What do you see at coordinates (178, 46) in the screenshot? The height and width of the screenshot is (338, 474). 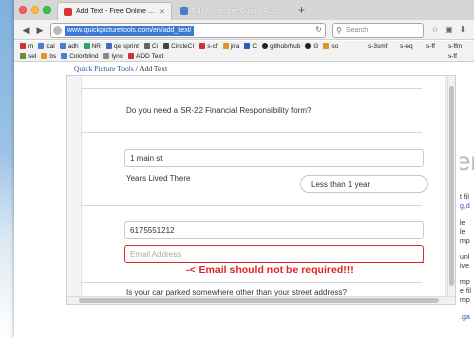 I see `bookmark-item: CircleCI` at bounding box center [178, 46].